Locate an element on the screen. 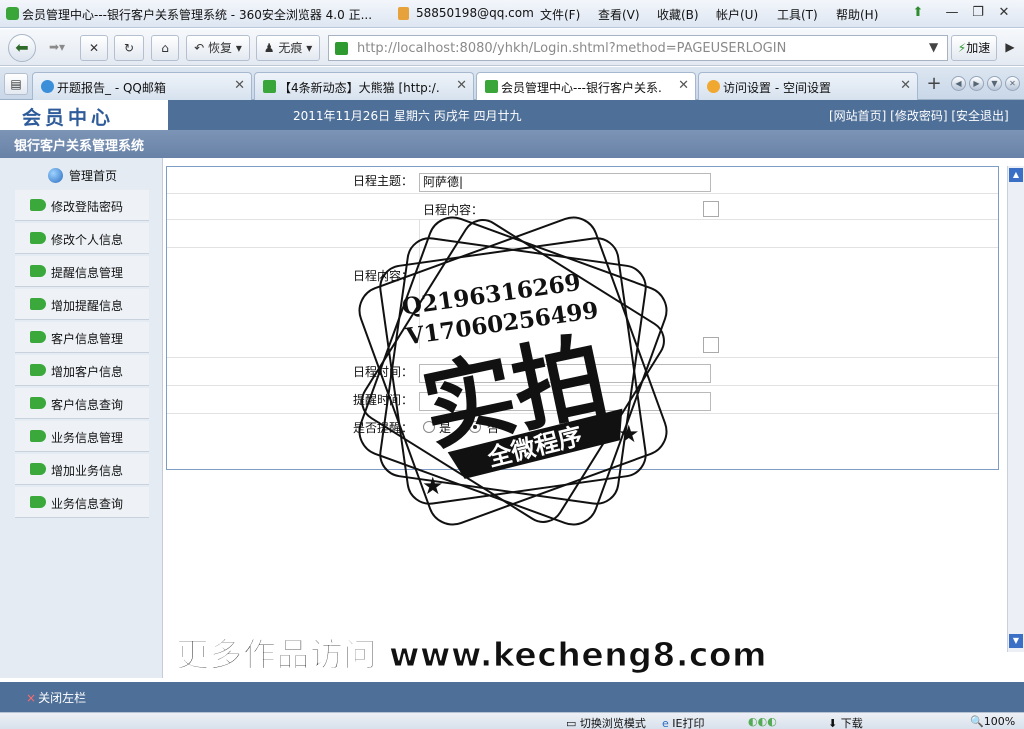 The image size is (1024, 729). download-button: ⬇ 下载 is located at coordinates (845, 722).